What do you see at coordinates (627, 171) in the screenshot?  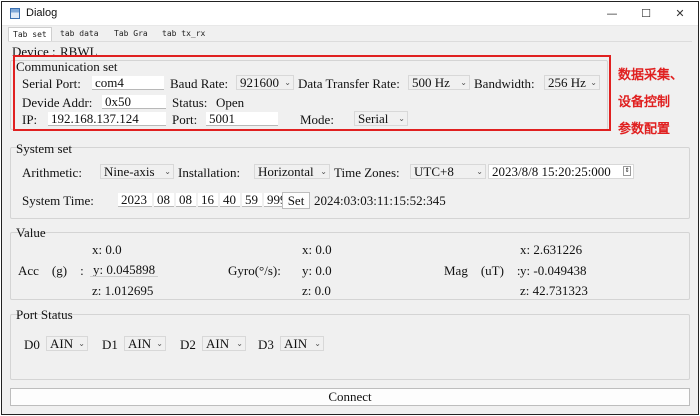 I see `spin-icon: ⇕` at bounding box center [627, 171].